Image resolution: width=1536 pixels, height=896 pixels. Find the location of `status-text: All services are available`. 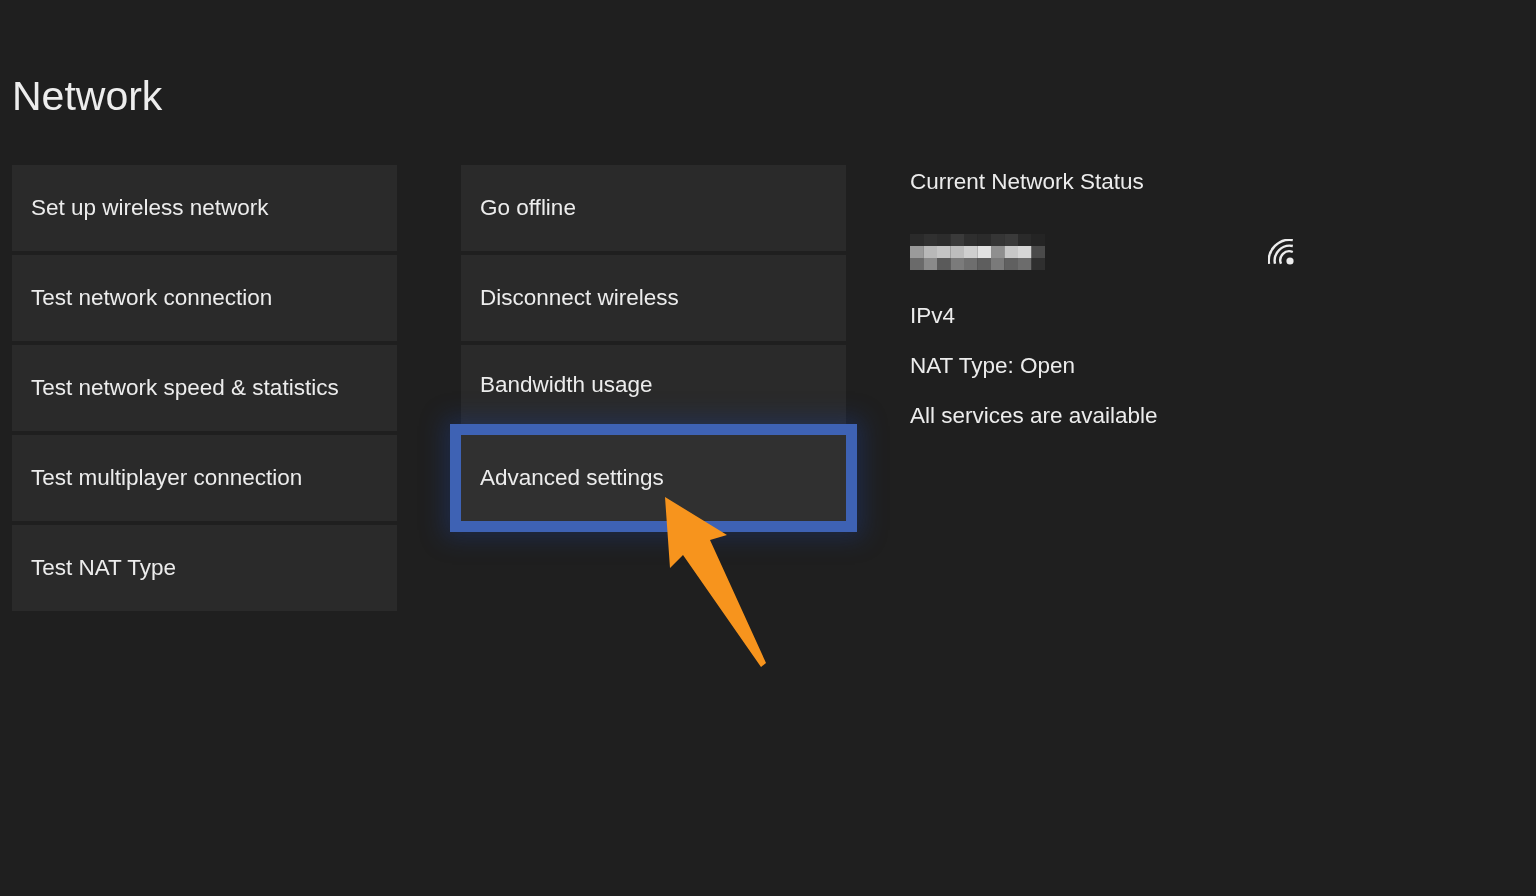

status-text: All services are available is located at coordinates (1034, 416).